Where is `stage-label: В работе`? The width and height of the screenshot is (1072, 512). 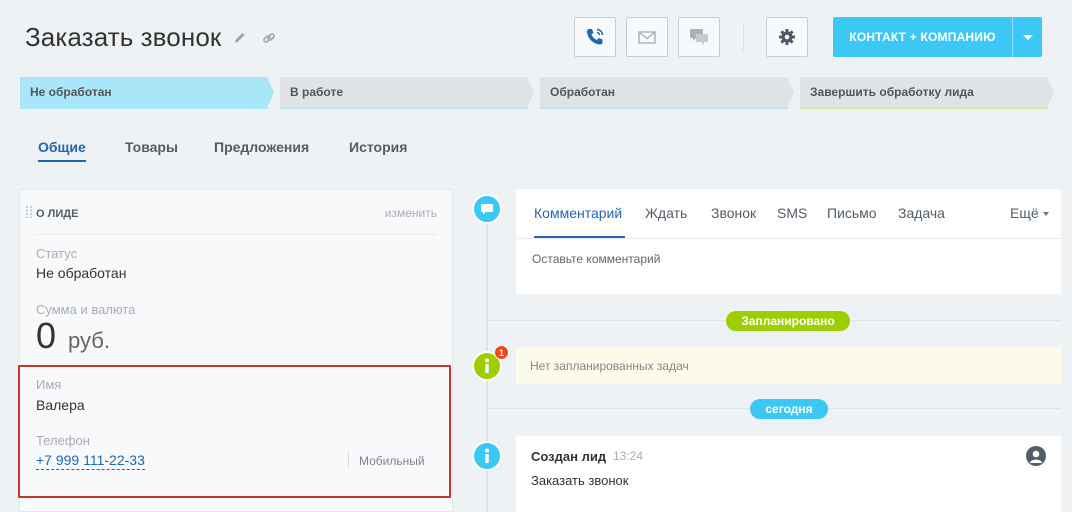 stage-label: В работе is located at coordinates (316, 92).